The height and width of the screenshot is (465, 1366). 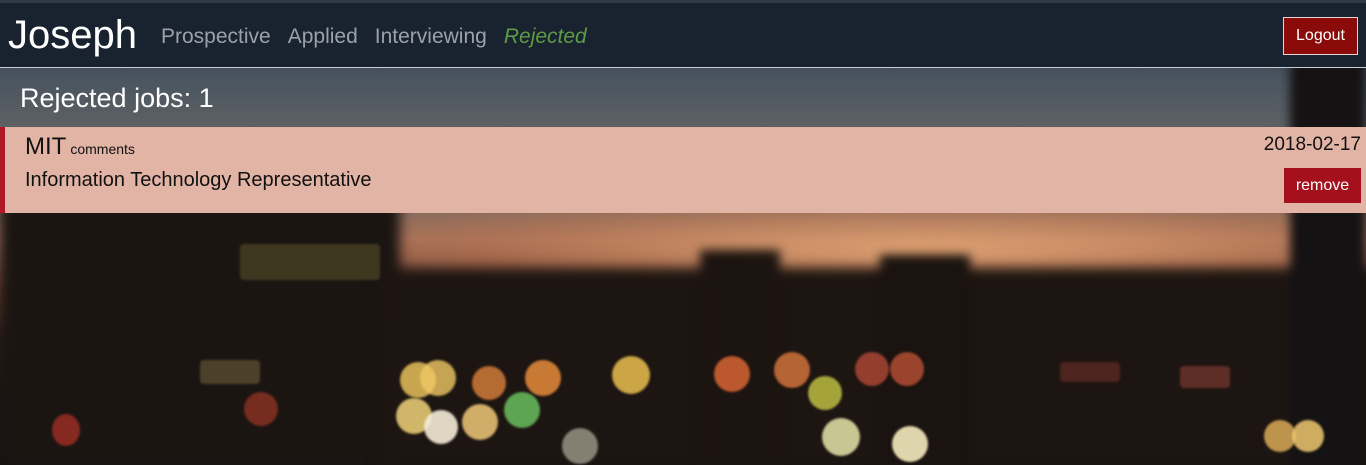 What do you see at coordinates (102, 149) in the screenshot?
I see `comments-link: comments` at bounding box center [102, 149].